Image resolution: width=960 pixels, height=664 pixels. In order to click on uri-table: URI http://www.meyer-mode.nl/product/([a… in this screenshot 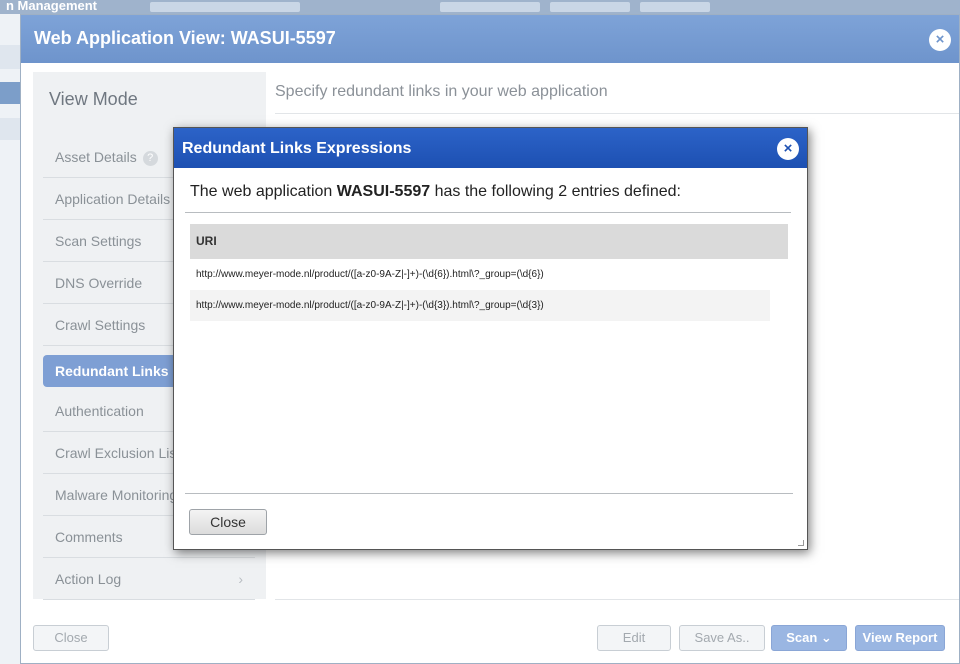, I will do `click(489, 272)`.